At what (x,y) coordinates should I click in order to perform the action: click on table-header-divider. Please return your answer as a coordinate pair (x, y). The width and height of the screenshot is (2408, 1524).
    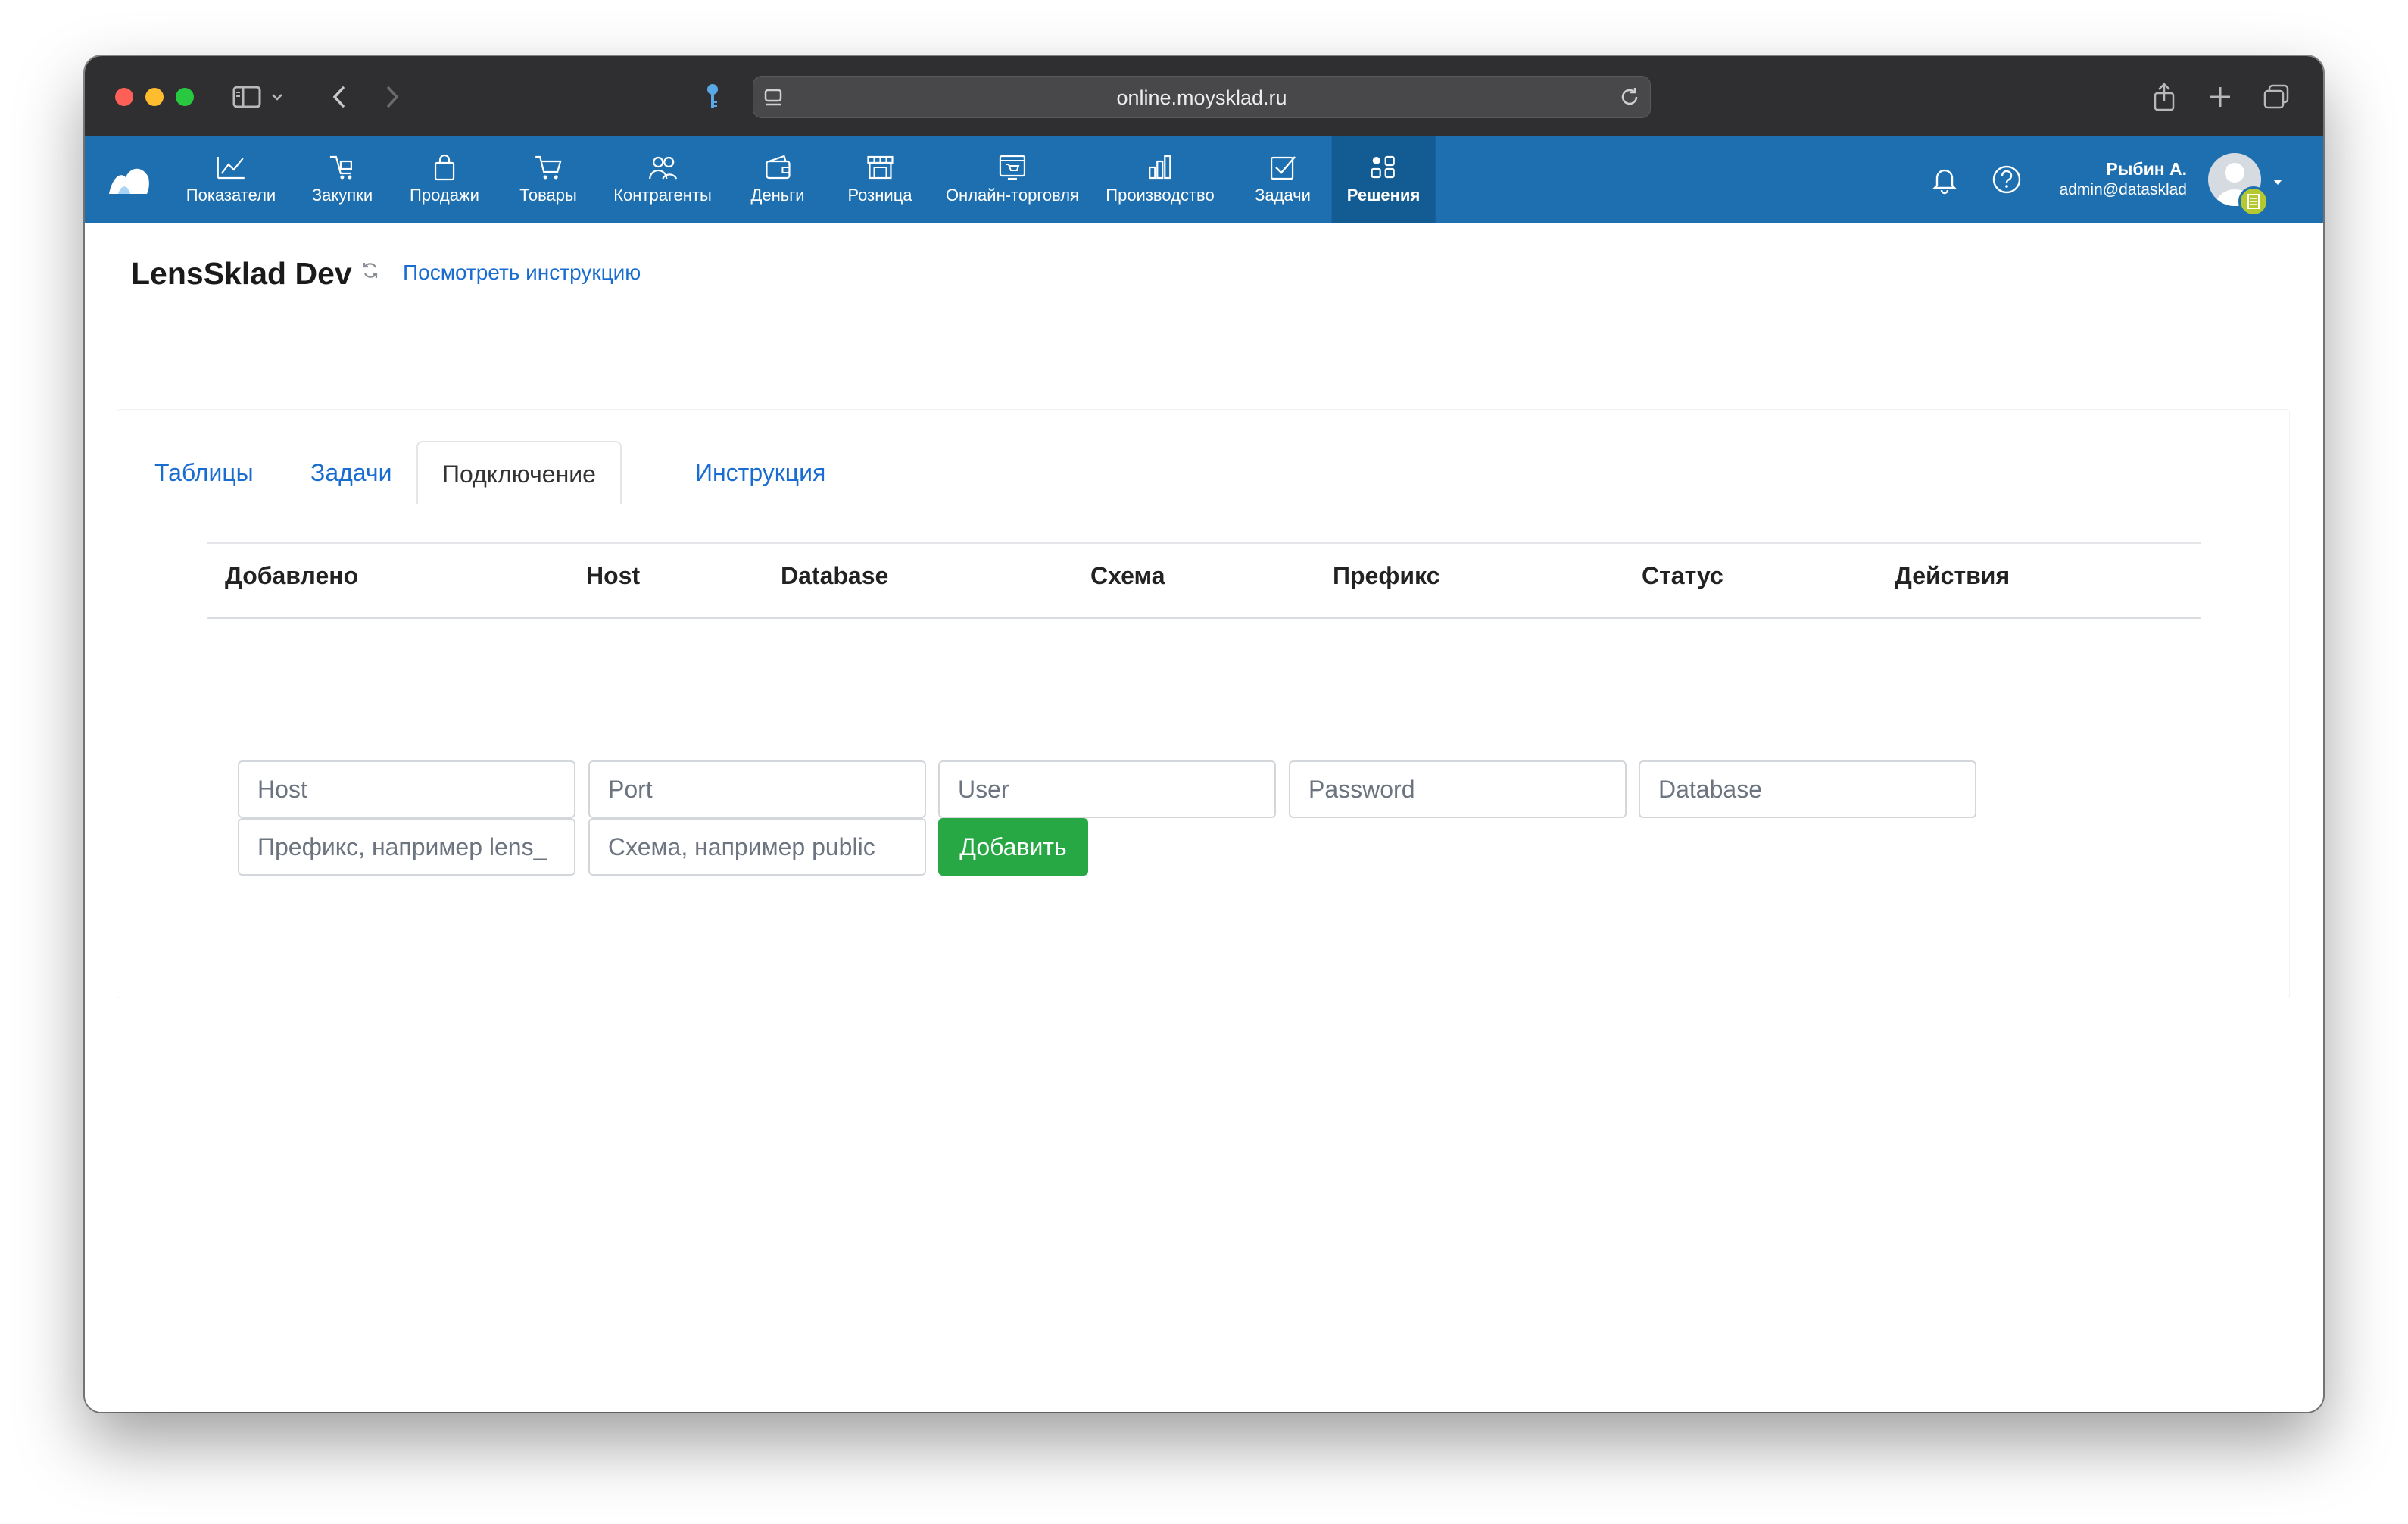
    Looking at the image, I should click on (1204, 618).